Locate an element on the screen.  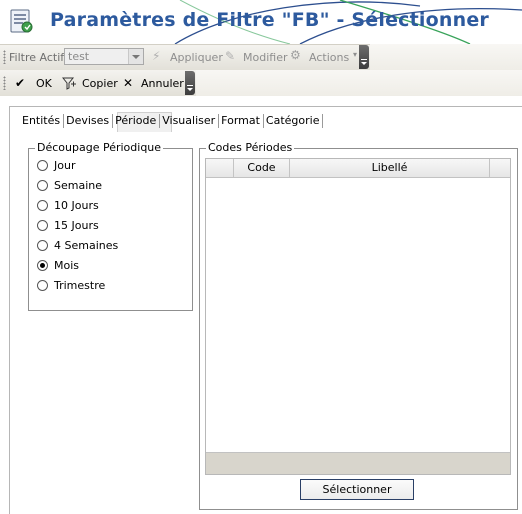
periodic-split-legend: Découpage Périodique is located at coordinates (99, 147).